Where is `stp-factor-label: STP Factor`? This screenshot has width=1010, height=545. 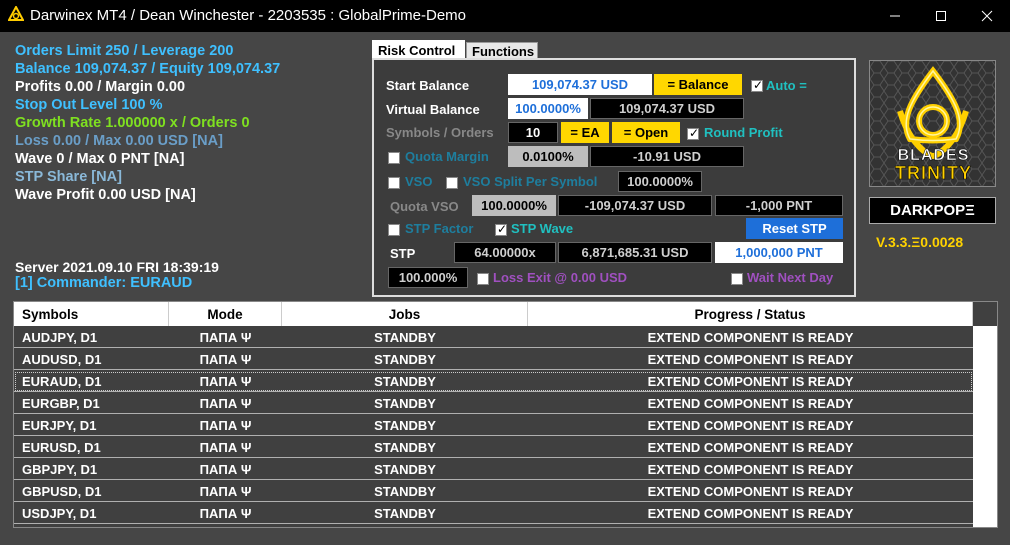
stp-factor-label: STP Factor is located at coordinates (439, 228).